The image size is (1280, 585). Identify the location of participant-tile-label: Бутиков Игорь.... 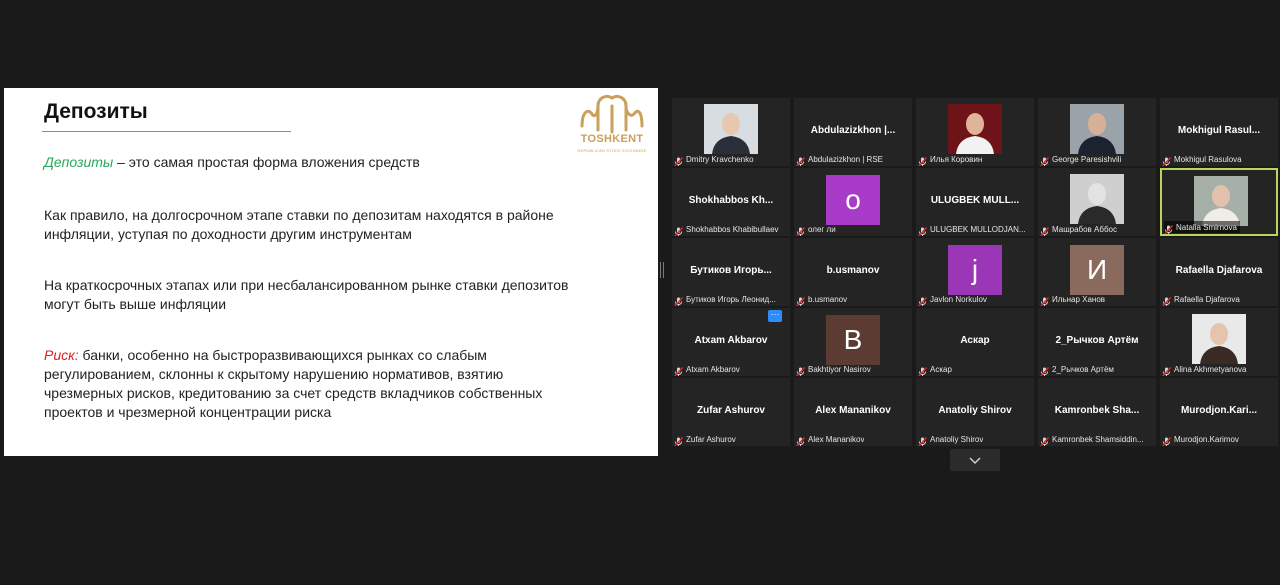
(731, 270).